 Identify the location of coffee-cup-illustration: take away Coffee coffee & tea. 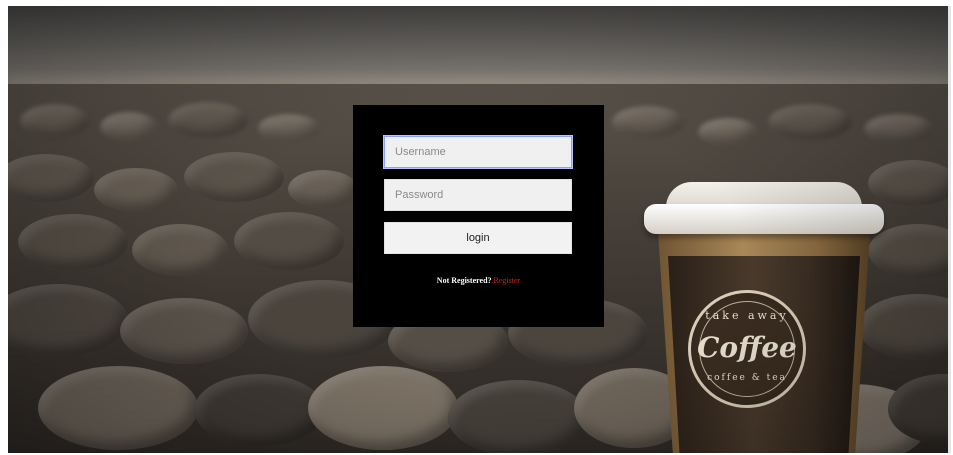
(764, 317).